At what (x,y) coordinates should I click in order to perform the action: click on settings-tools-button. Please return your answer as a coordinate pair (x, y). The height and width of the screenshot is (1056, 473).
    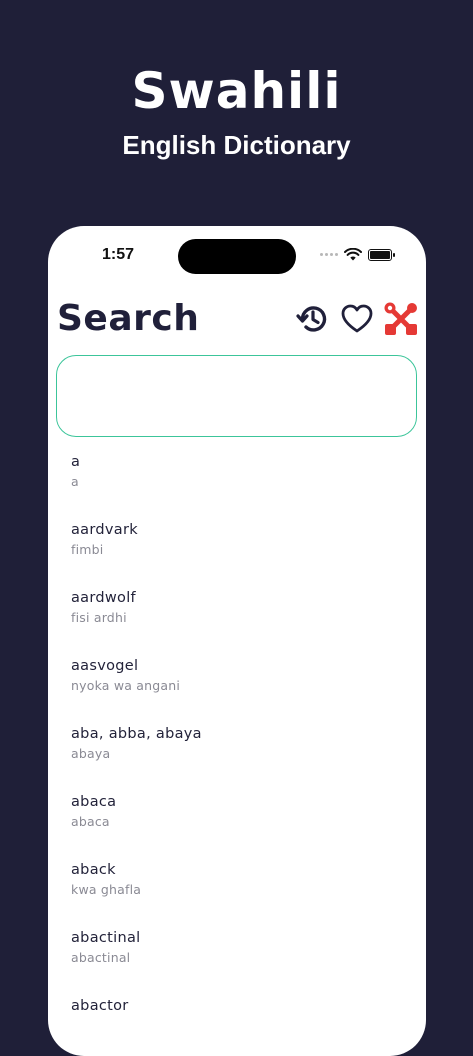
    Looking at the image, I should click on (401, 319).